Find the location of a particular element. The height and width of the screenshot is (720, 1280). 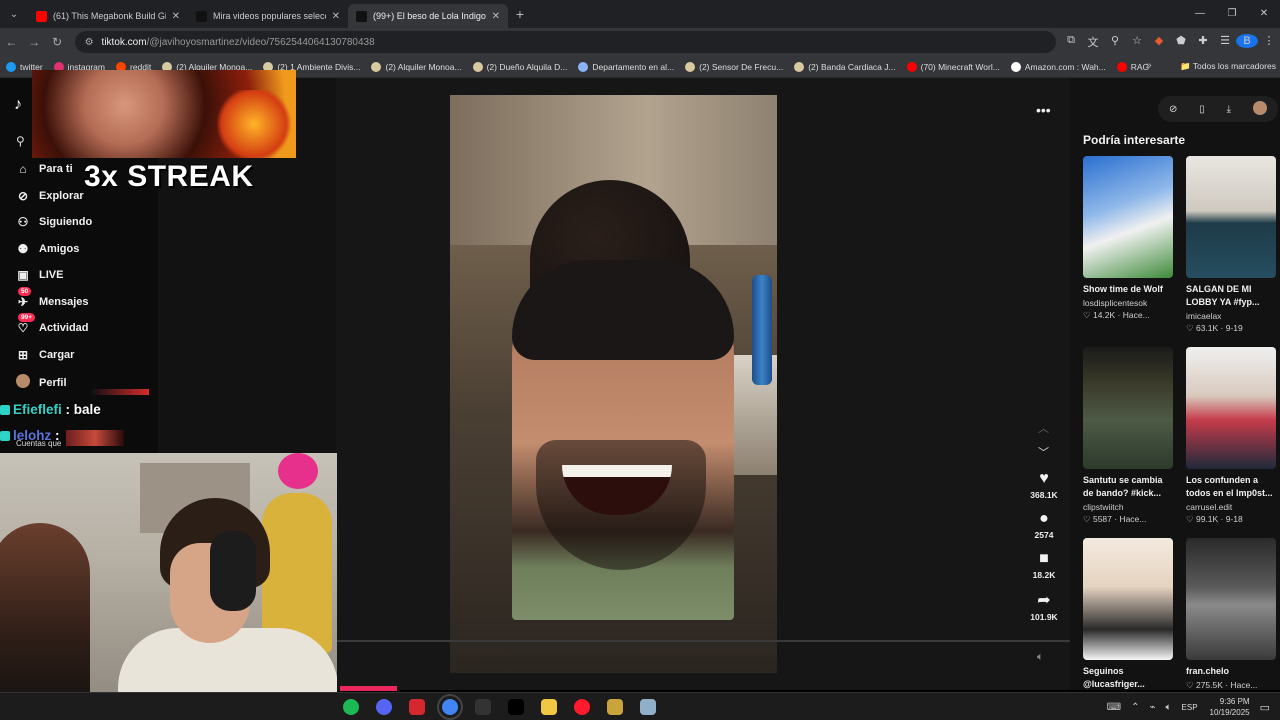

all-bookmarks-folder: 📁 Todos los marcadores is located at coordinates (1228, 66).